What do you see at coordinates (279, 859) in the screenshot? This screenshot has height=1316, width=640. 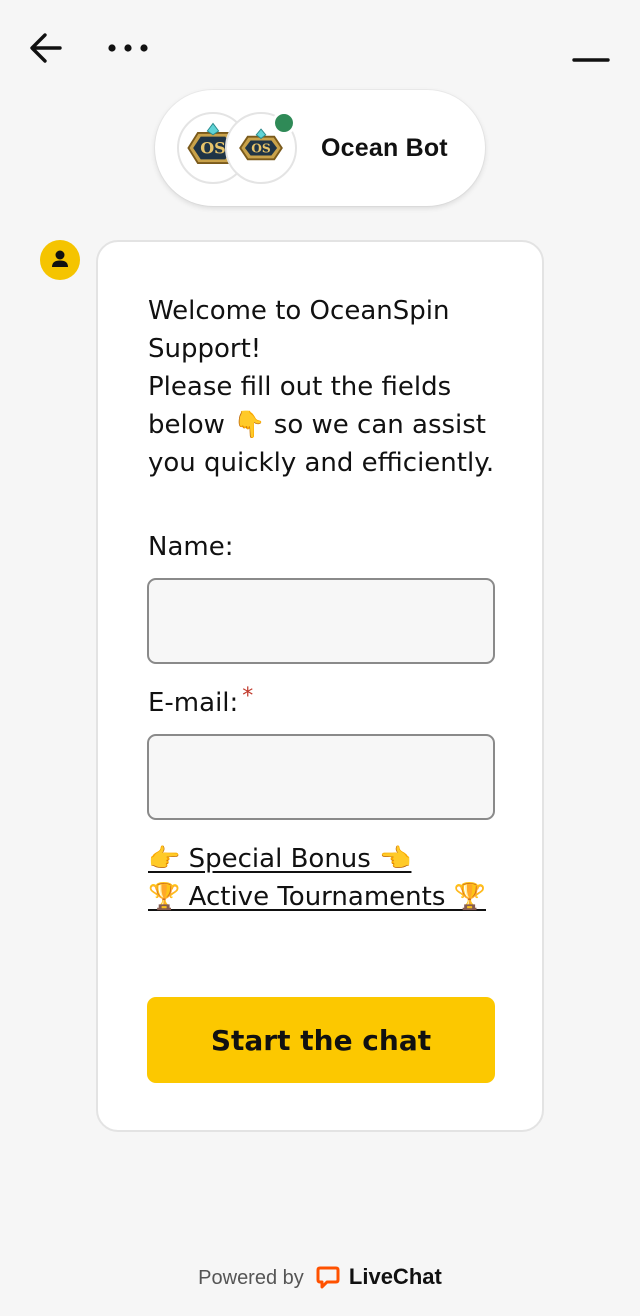 I see `special-bonus-link: 👉 Special Bonus 👈` at bounding box center [279, 859].